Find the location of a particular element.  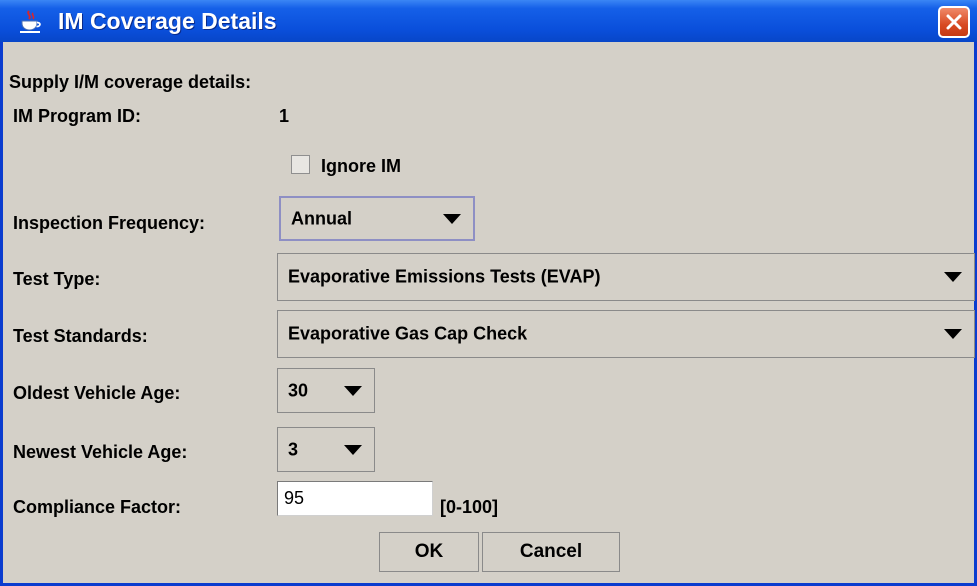

newest-vehicle-age-label: Newest Vehicle Age: is located at coordinates (100, 452).